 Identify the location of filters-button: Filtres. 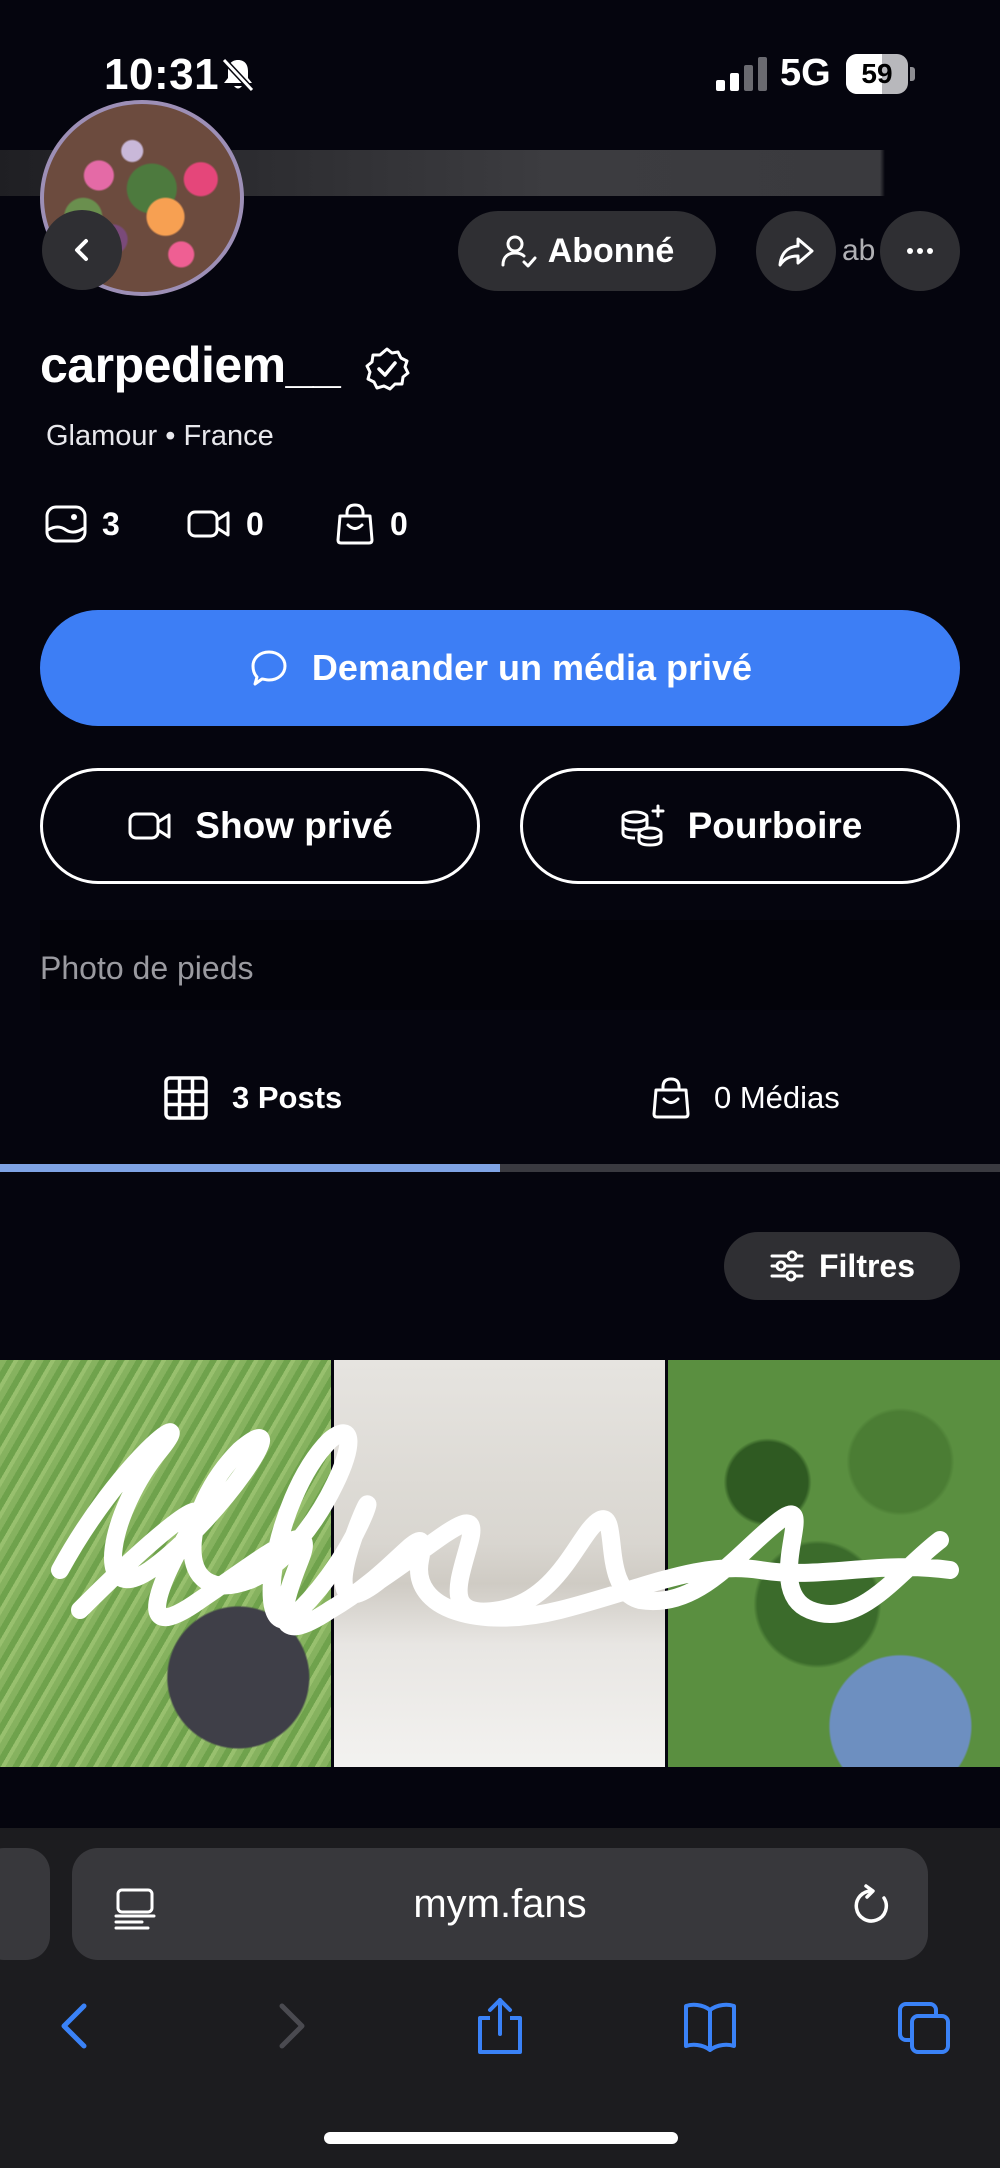
(842, 1266).